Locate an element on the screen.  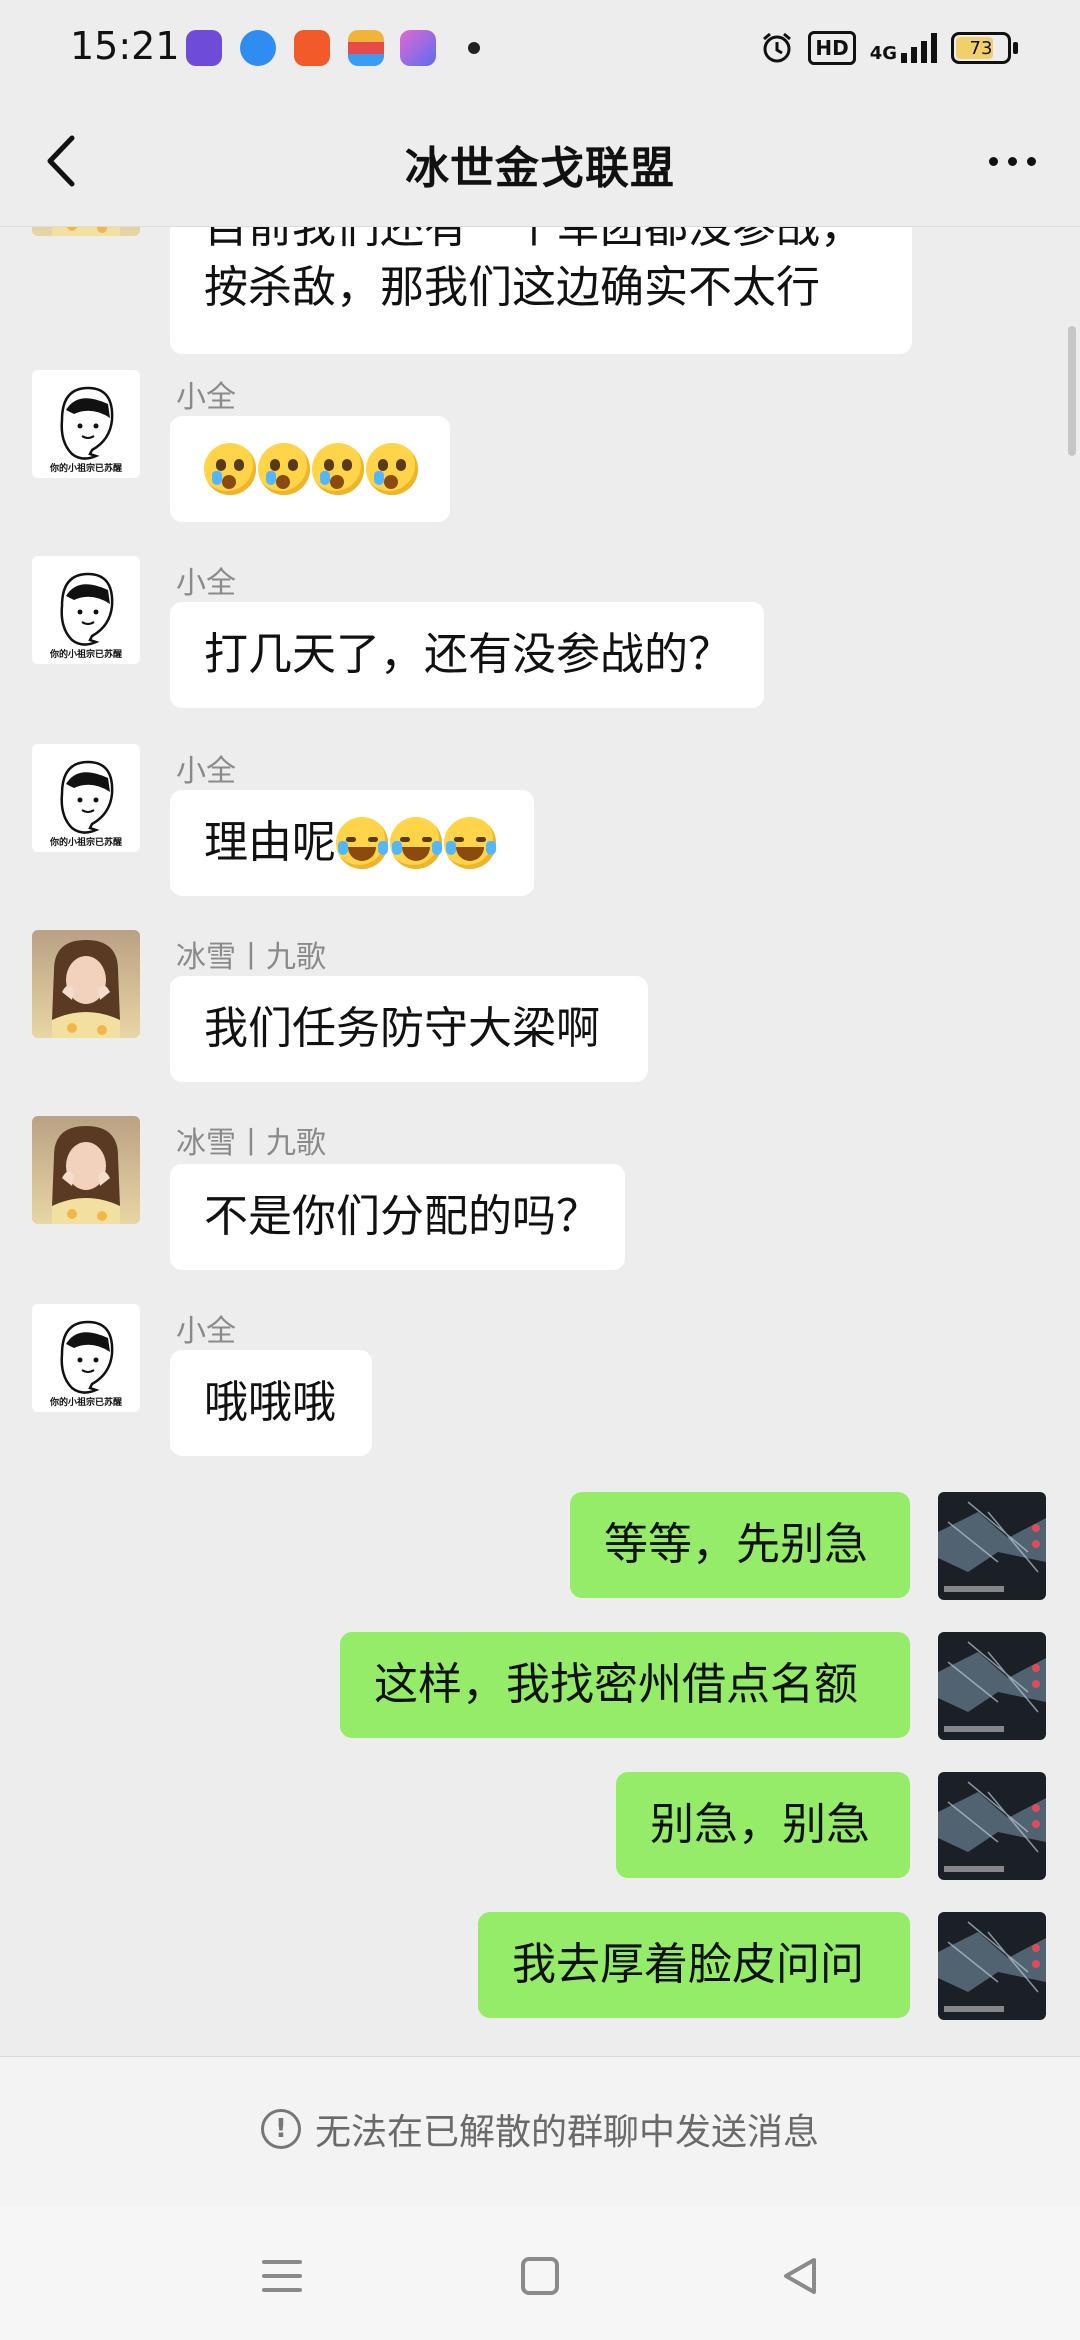
message-text-line: 按杀敌，那我们这边确实不太行 is located at coordinates (512, 287).